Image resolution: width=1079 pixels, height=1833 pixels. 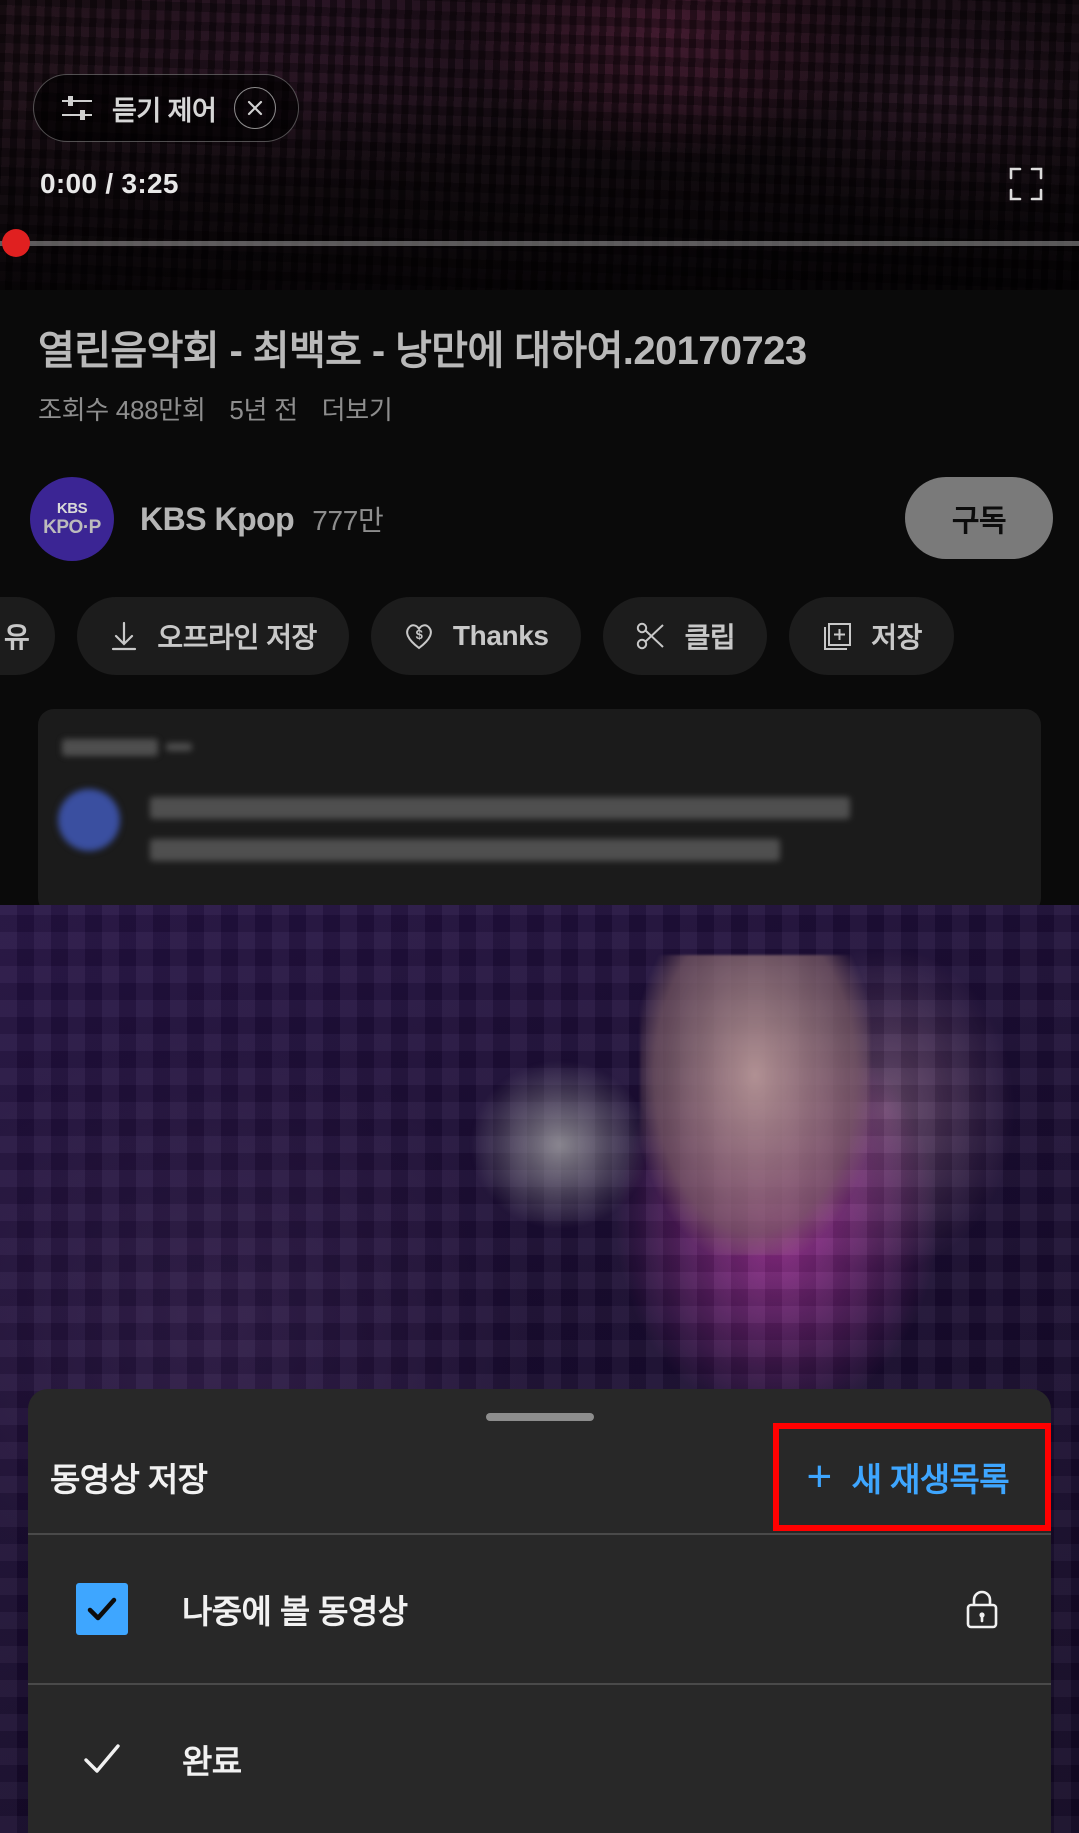 What do you see at coordinates (237, 637) in the screenshot?
I see `chip-download-label: 오프라인 저장` at bounding box center [237, 637].